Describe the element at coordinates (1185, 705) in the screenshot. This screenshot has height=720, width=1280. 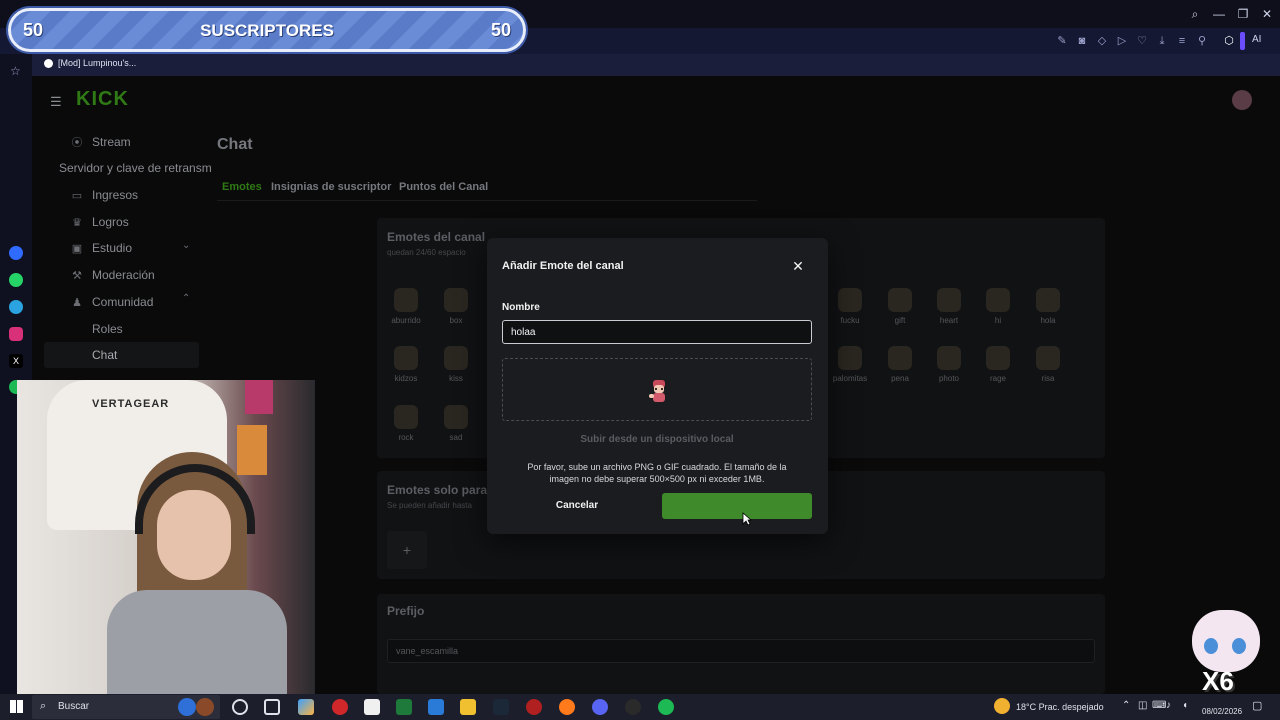
I see `volume-icon: ◖` at that location.